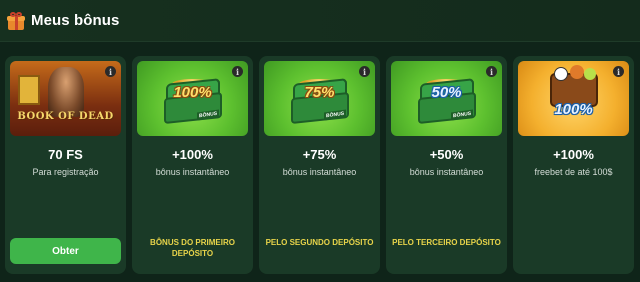 Image resolution: width=640 pixels, height=282 pixels. I want to click on book-of-dead-image: BOOK OF DEAD i, so click(65, 98).